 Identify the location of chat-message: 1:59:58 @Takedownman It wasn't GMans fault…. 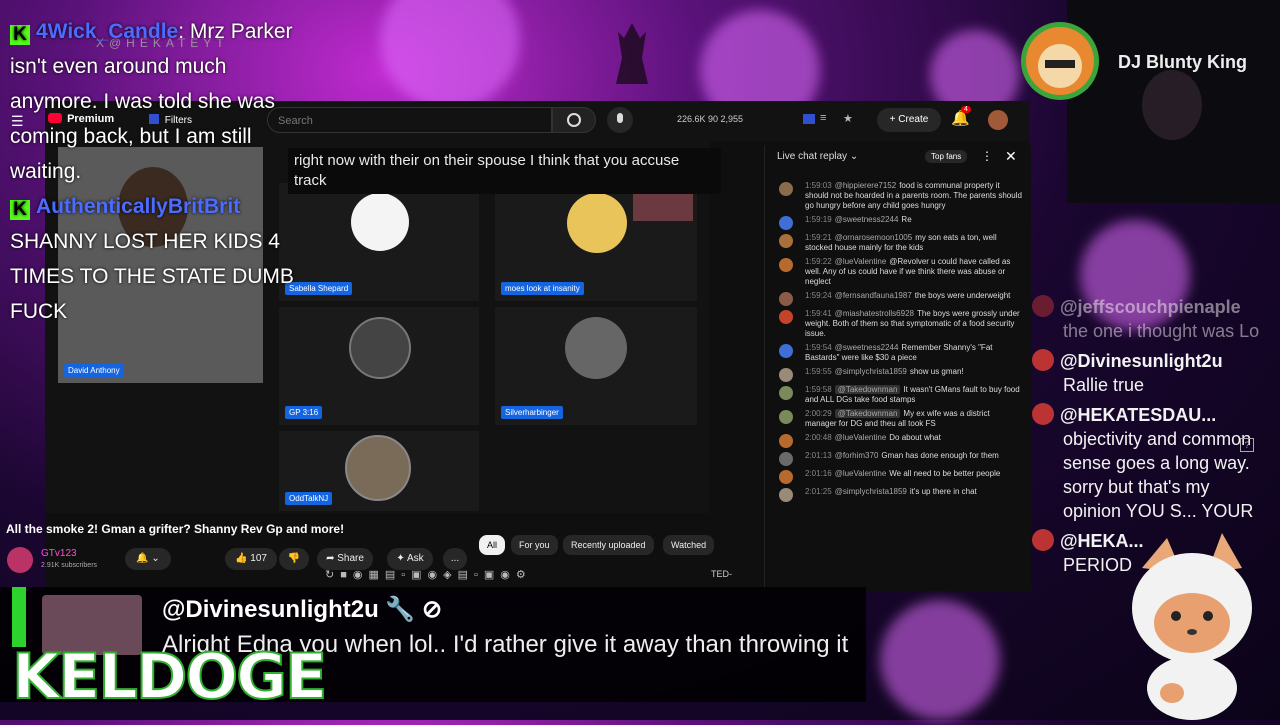
(898, 395).